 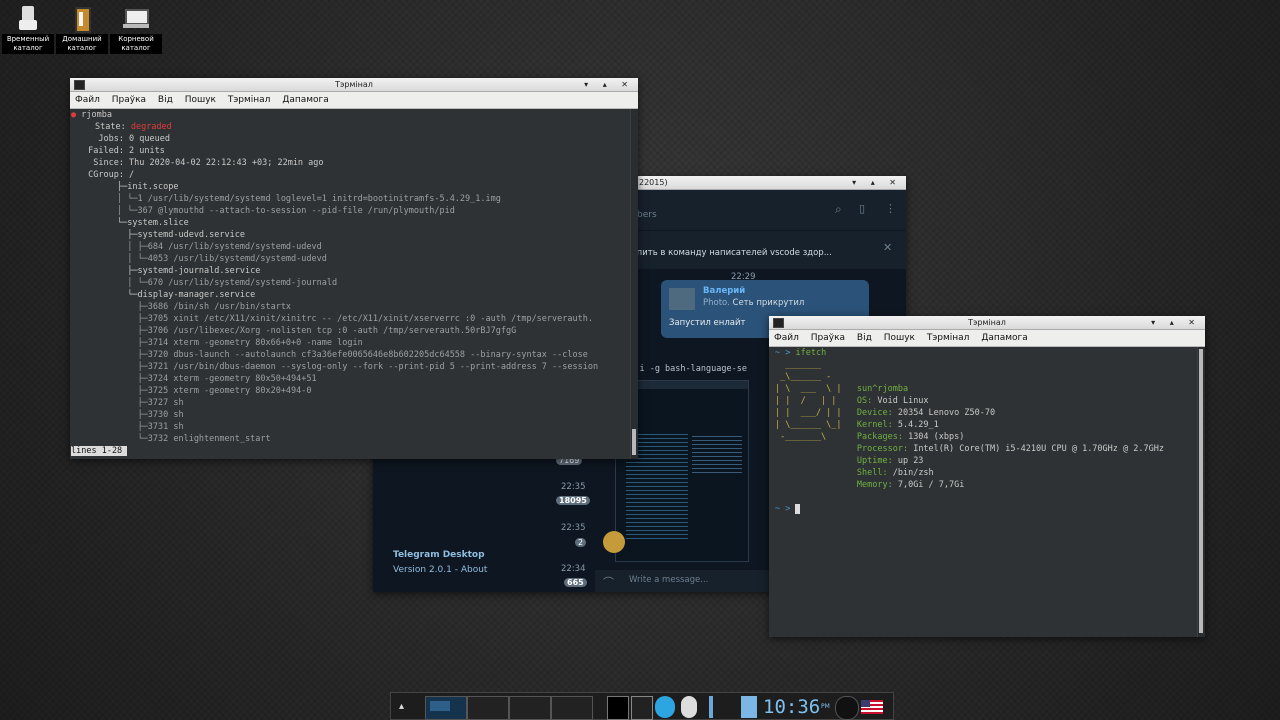 I want to click on lightbulb-icon, so click(x=689, y=707).